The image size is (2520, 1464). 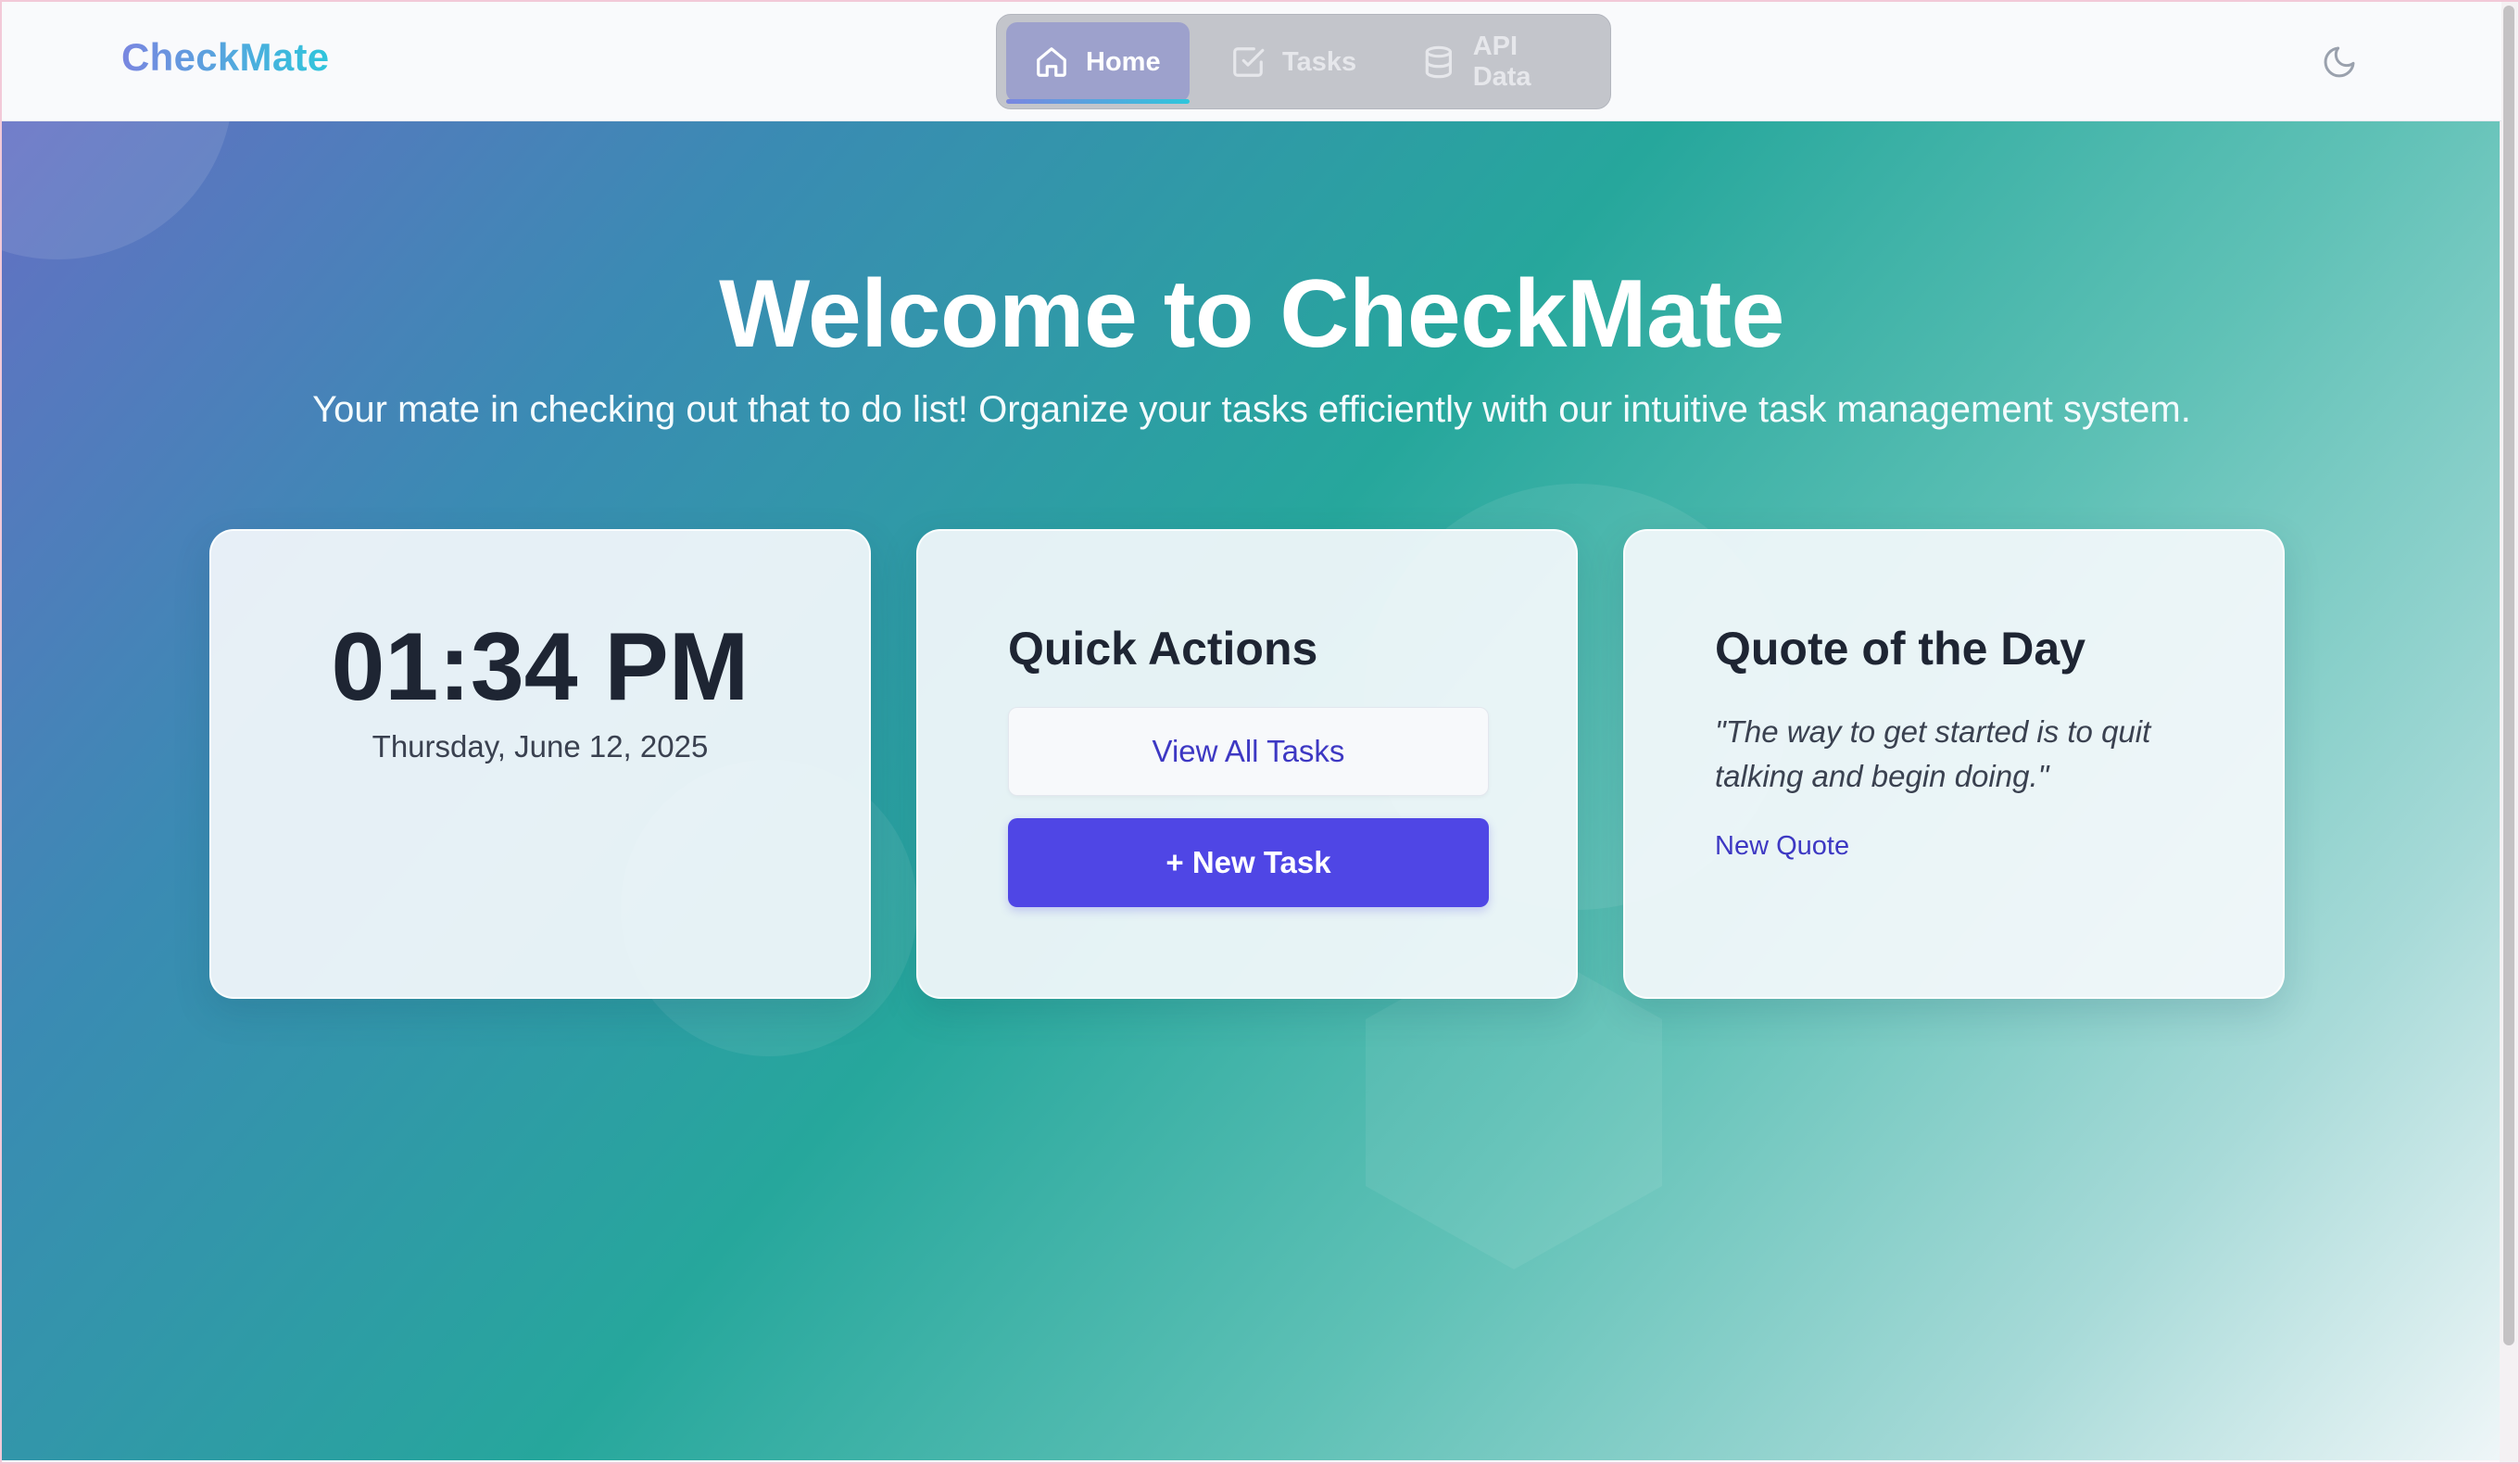 I want to click on new-task-button: + New Task, so click(x=1248, y=862).